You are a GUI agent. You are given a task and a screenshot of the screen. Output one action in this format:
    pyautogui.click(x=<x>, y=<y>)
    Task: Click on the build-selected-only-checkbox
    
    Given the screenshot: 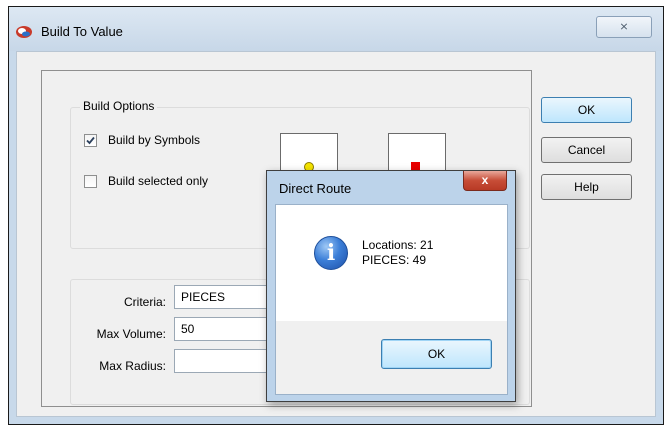 What is the action you would take?
    pyautogui.click(x=90, y=181)
    